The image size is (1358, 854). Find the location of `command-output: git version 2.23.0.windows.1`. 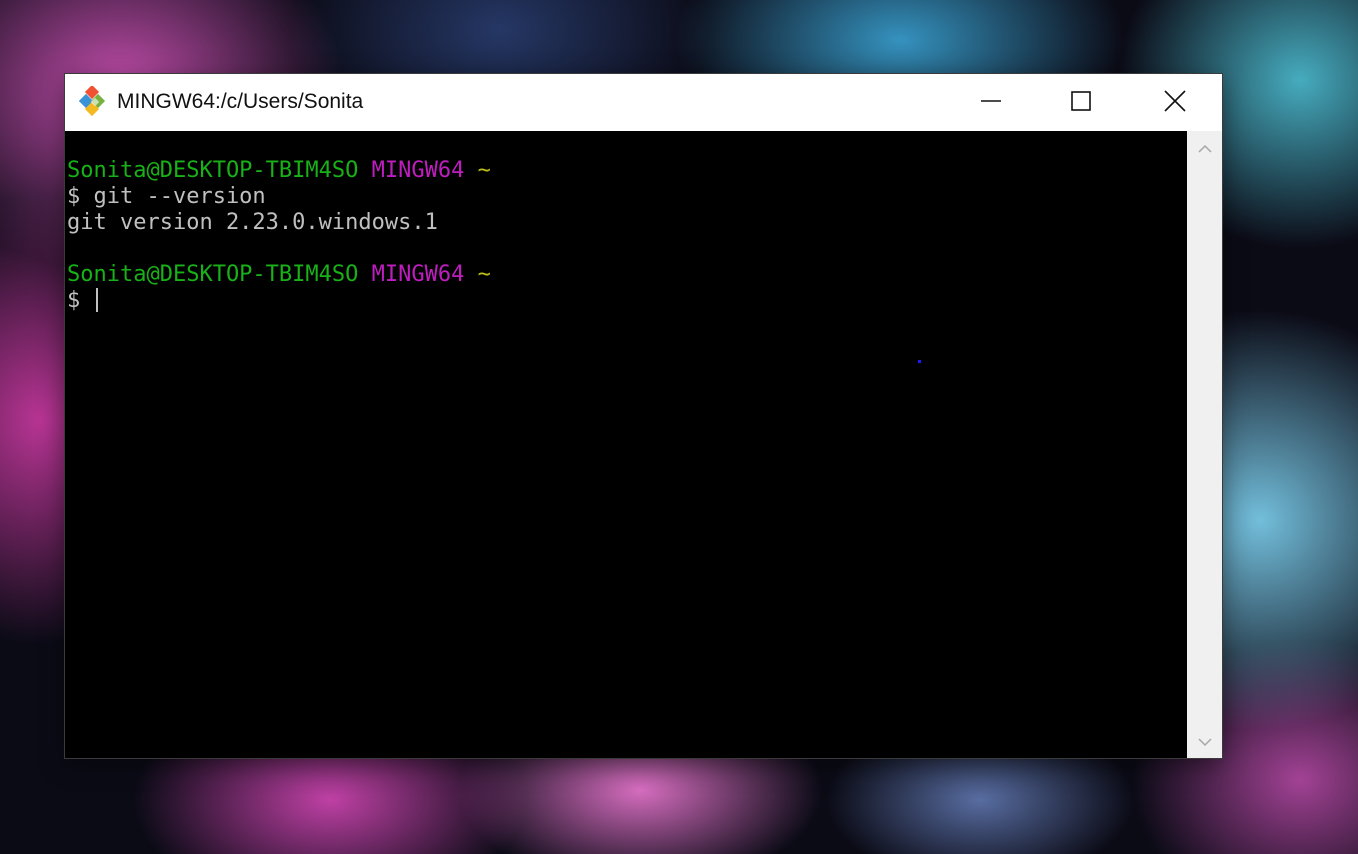

command-output: git version 2.23.0.windows.1 is located at coordinates (252, 222).